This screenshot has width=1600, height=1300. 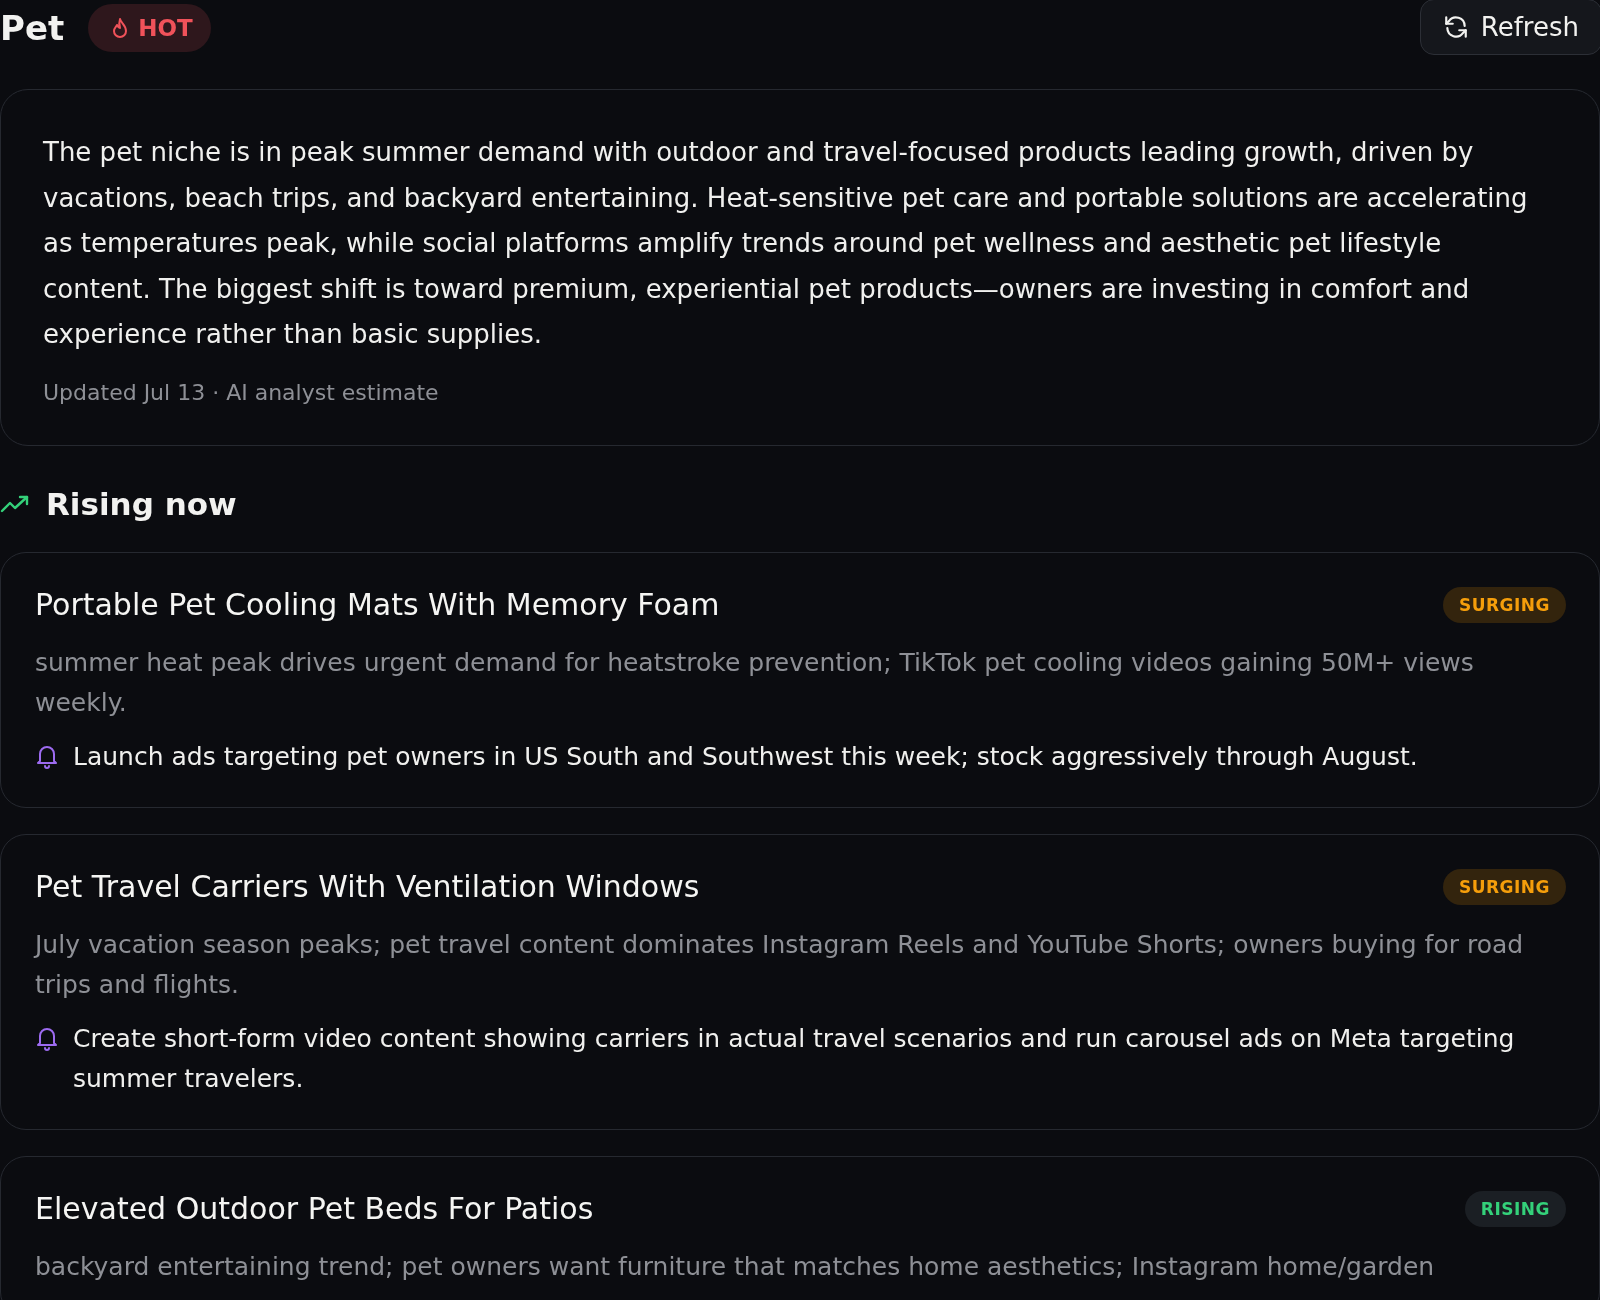 What do you see at coordinates (367, 886) in the screenshot?
I see `trend-title: Pet Travel Carriers With Ventilation Windows` at bounding box center [367, 886].